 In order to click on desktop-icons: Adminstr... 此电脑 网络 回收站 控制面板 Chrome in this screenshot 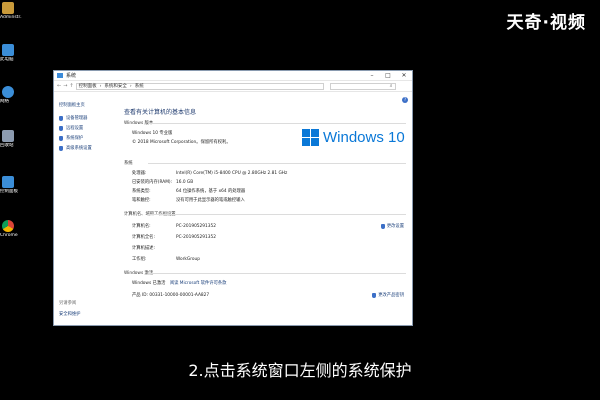, I will do `click(11, 130)`.